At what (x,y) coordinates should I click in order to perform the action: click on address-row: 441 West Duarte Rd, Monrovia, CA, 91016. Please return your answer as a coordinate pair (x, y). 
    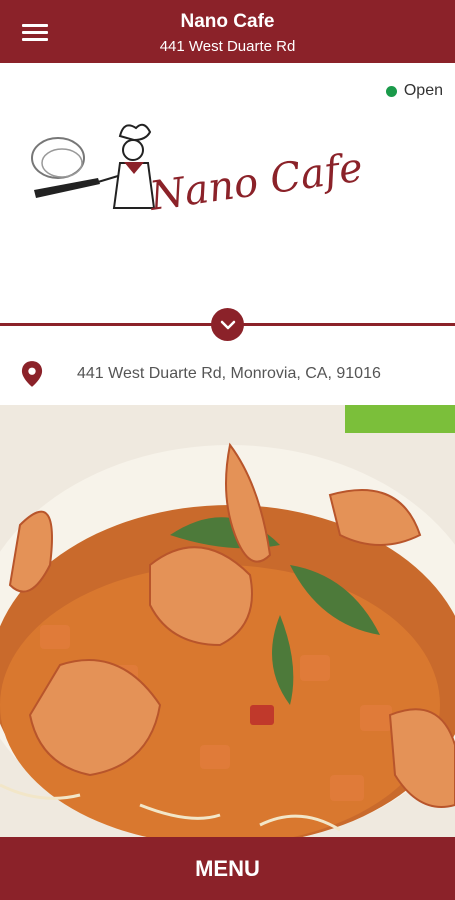
    Looking at the image, I should click on (227, 375).